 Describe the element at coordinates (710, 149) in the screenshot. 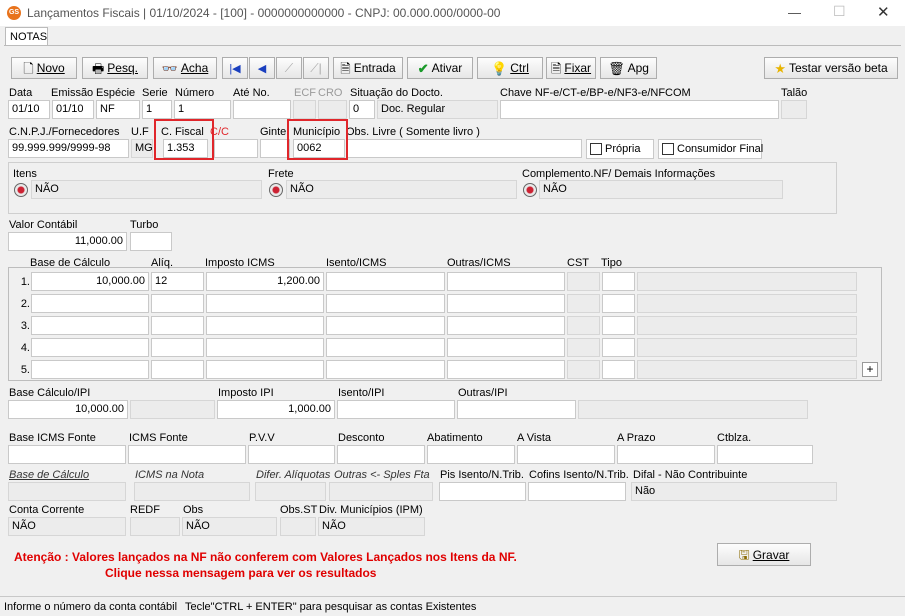

I see `consumidor-final-checkbox: Consumidor Final` at that location.